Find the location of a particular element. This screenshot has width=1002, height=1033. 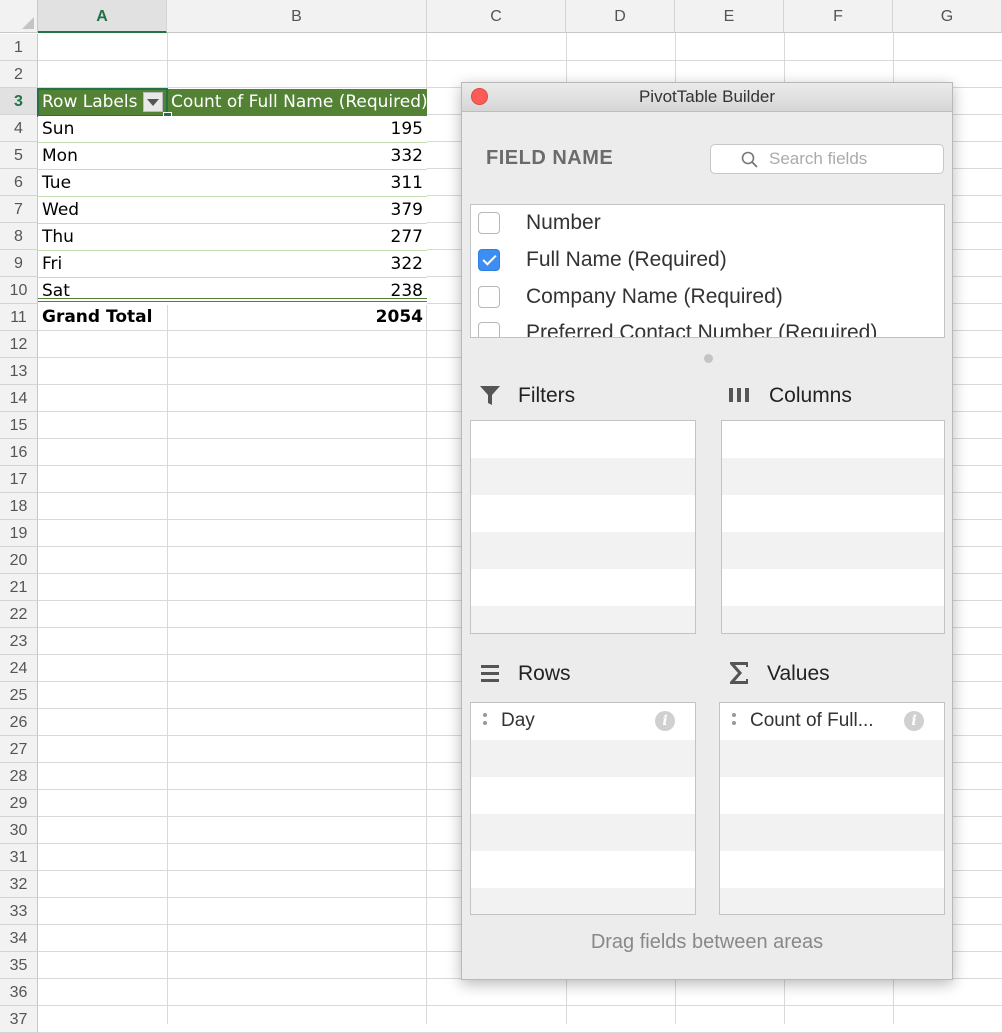

row-header: 14 is located at coordinates (19, 398).